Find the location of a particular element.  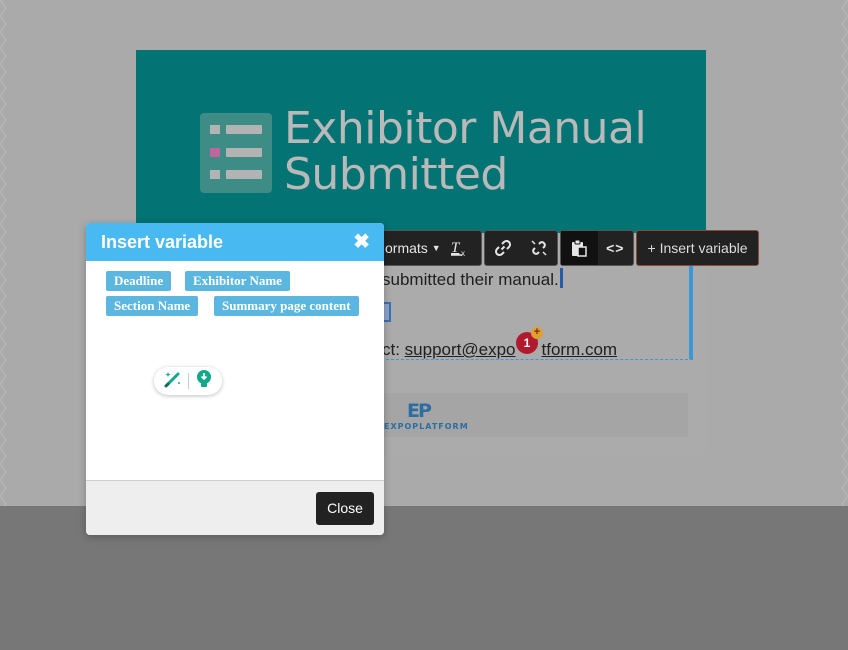

editor-focus-border is located at coordinates (691, 312).